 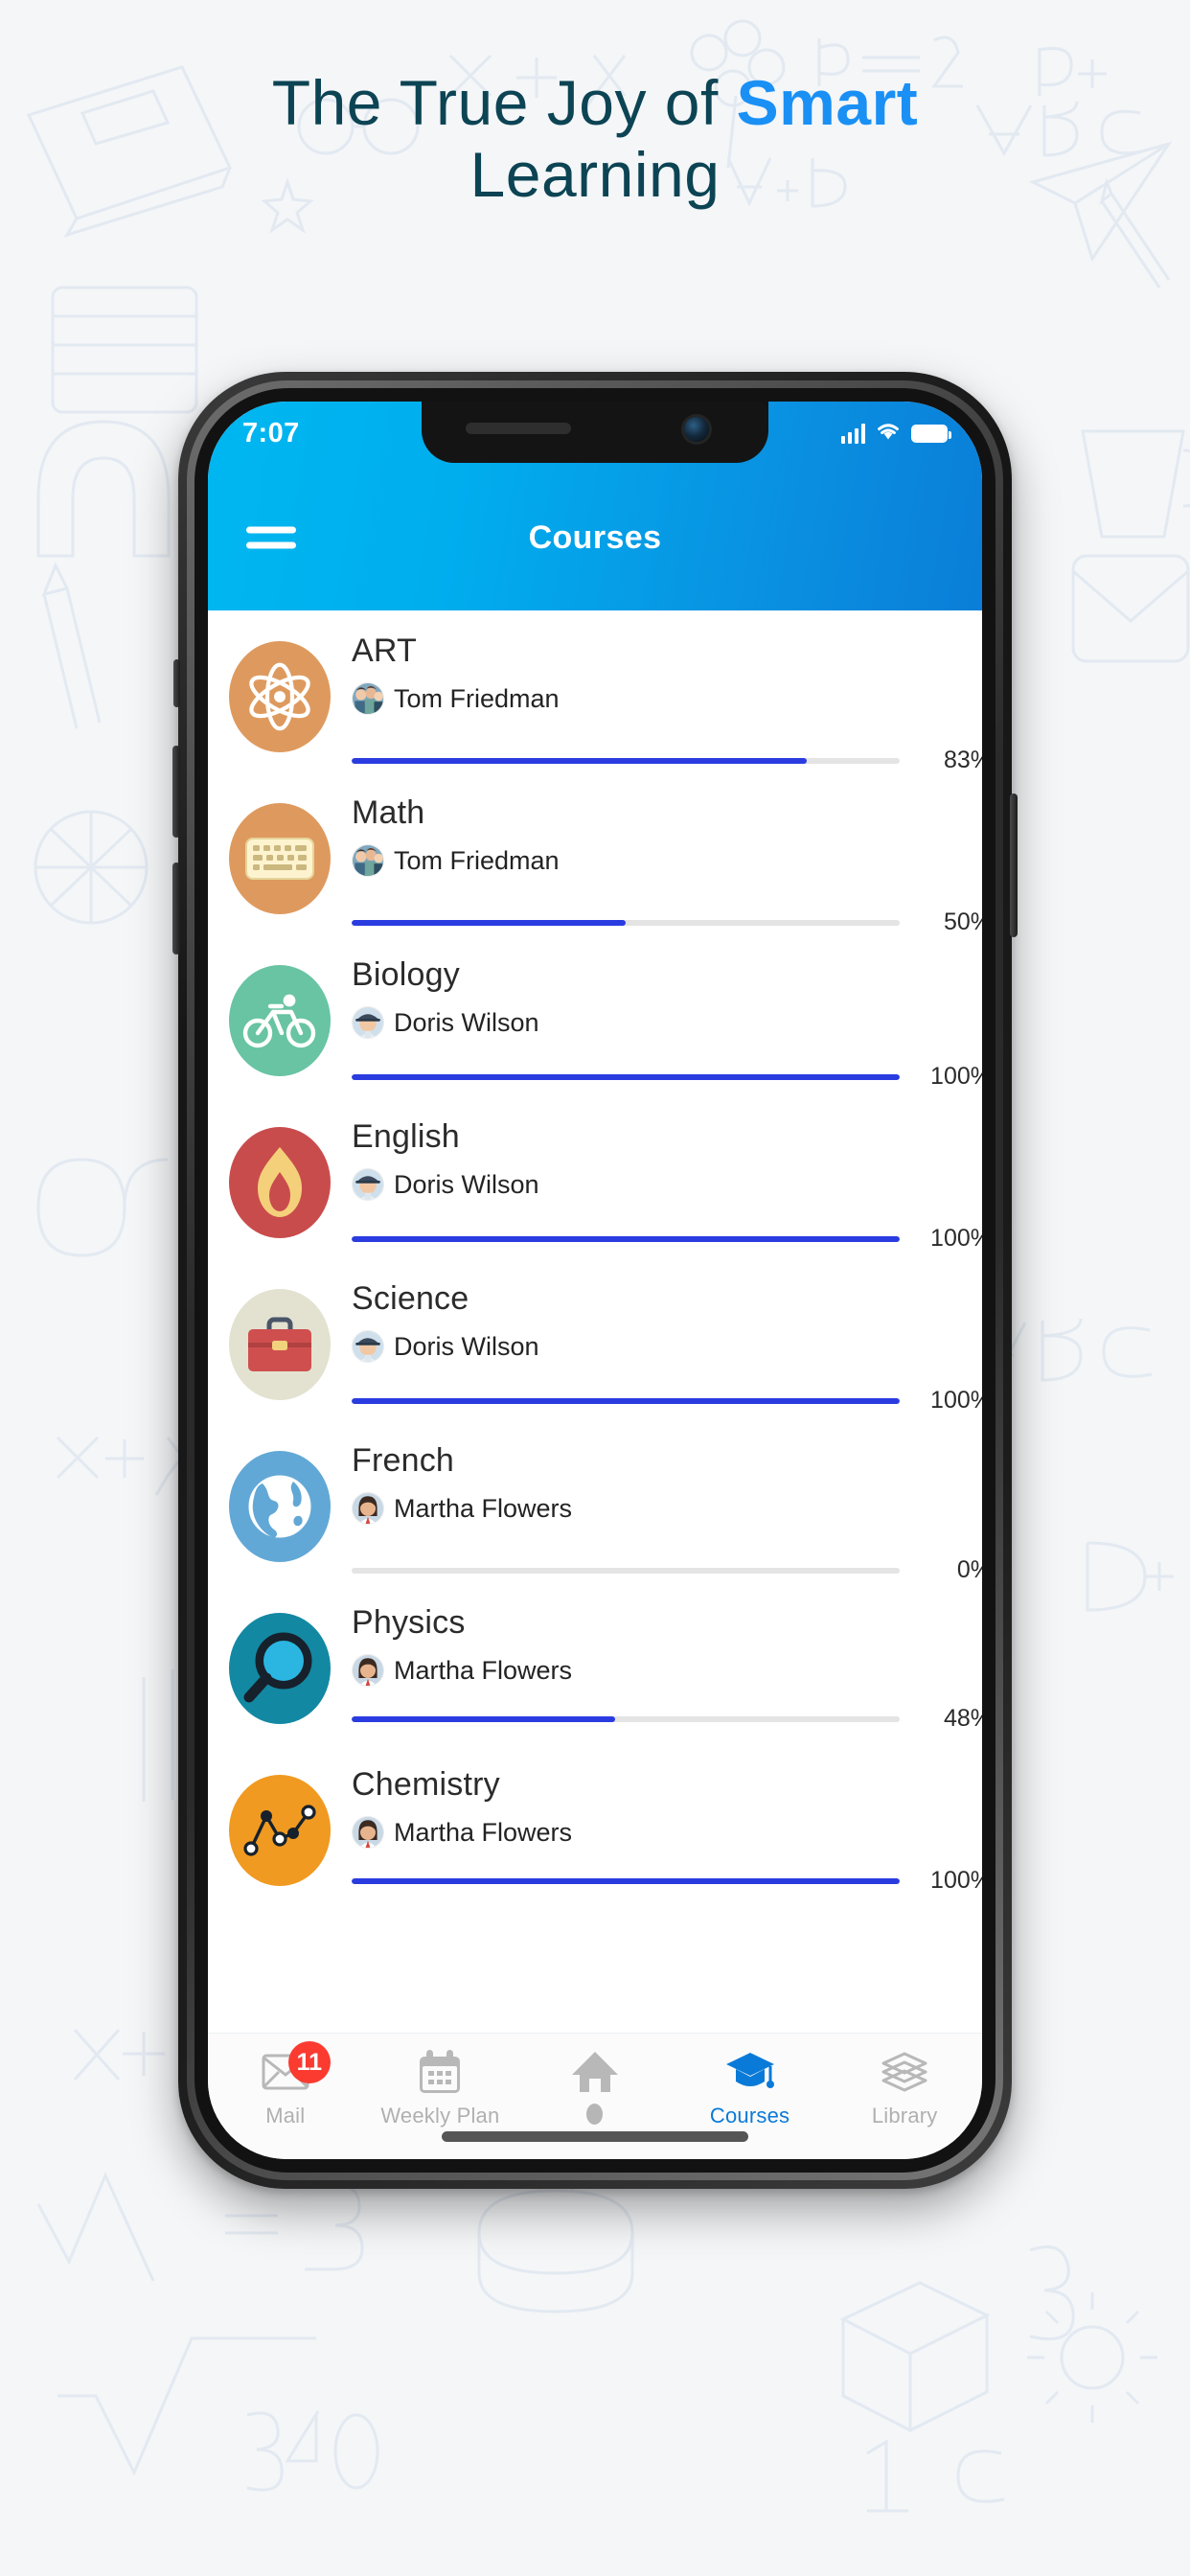 What do you see at coordinates (385, 650) in the screenshot?
I see `course-title: ART` at bounding box center [385, 650].